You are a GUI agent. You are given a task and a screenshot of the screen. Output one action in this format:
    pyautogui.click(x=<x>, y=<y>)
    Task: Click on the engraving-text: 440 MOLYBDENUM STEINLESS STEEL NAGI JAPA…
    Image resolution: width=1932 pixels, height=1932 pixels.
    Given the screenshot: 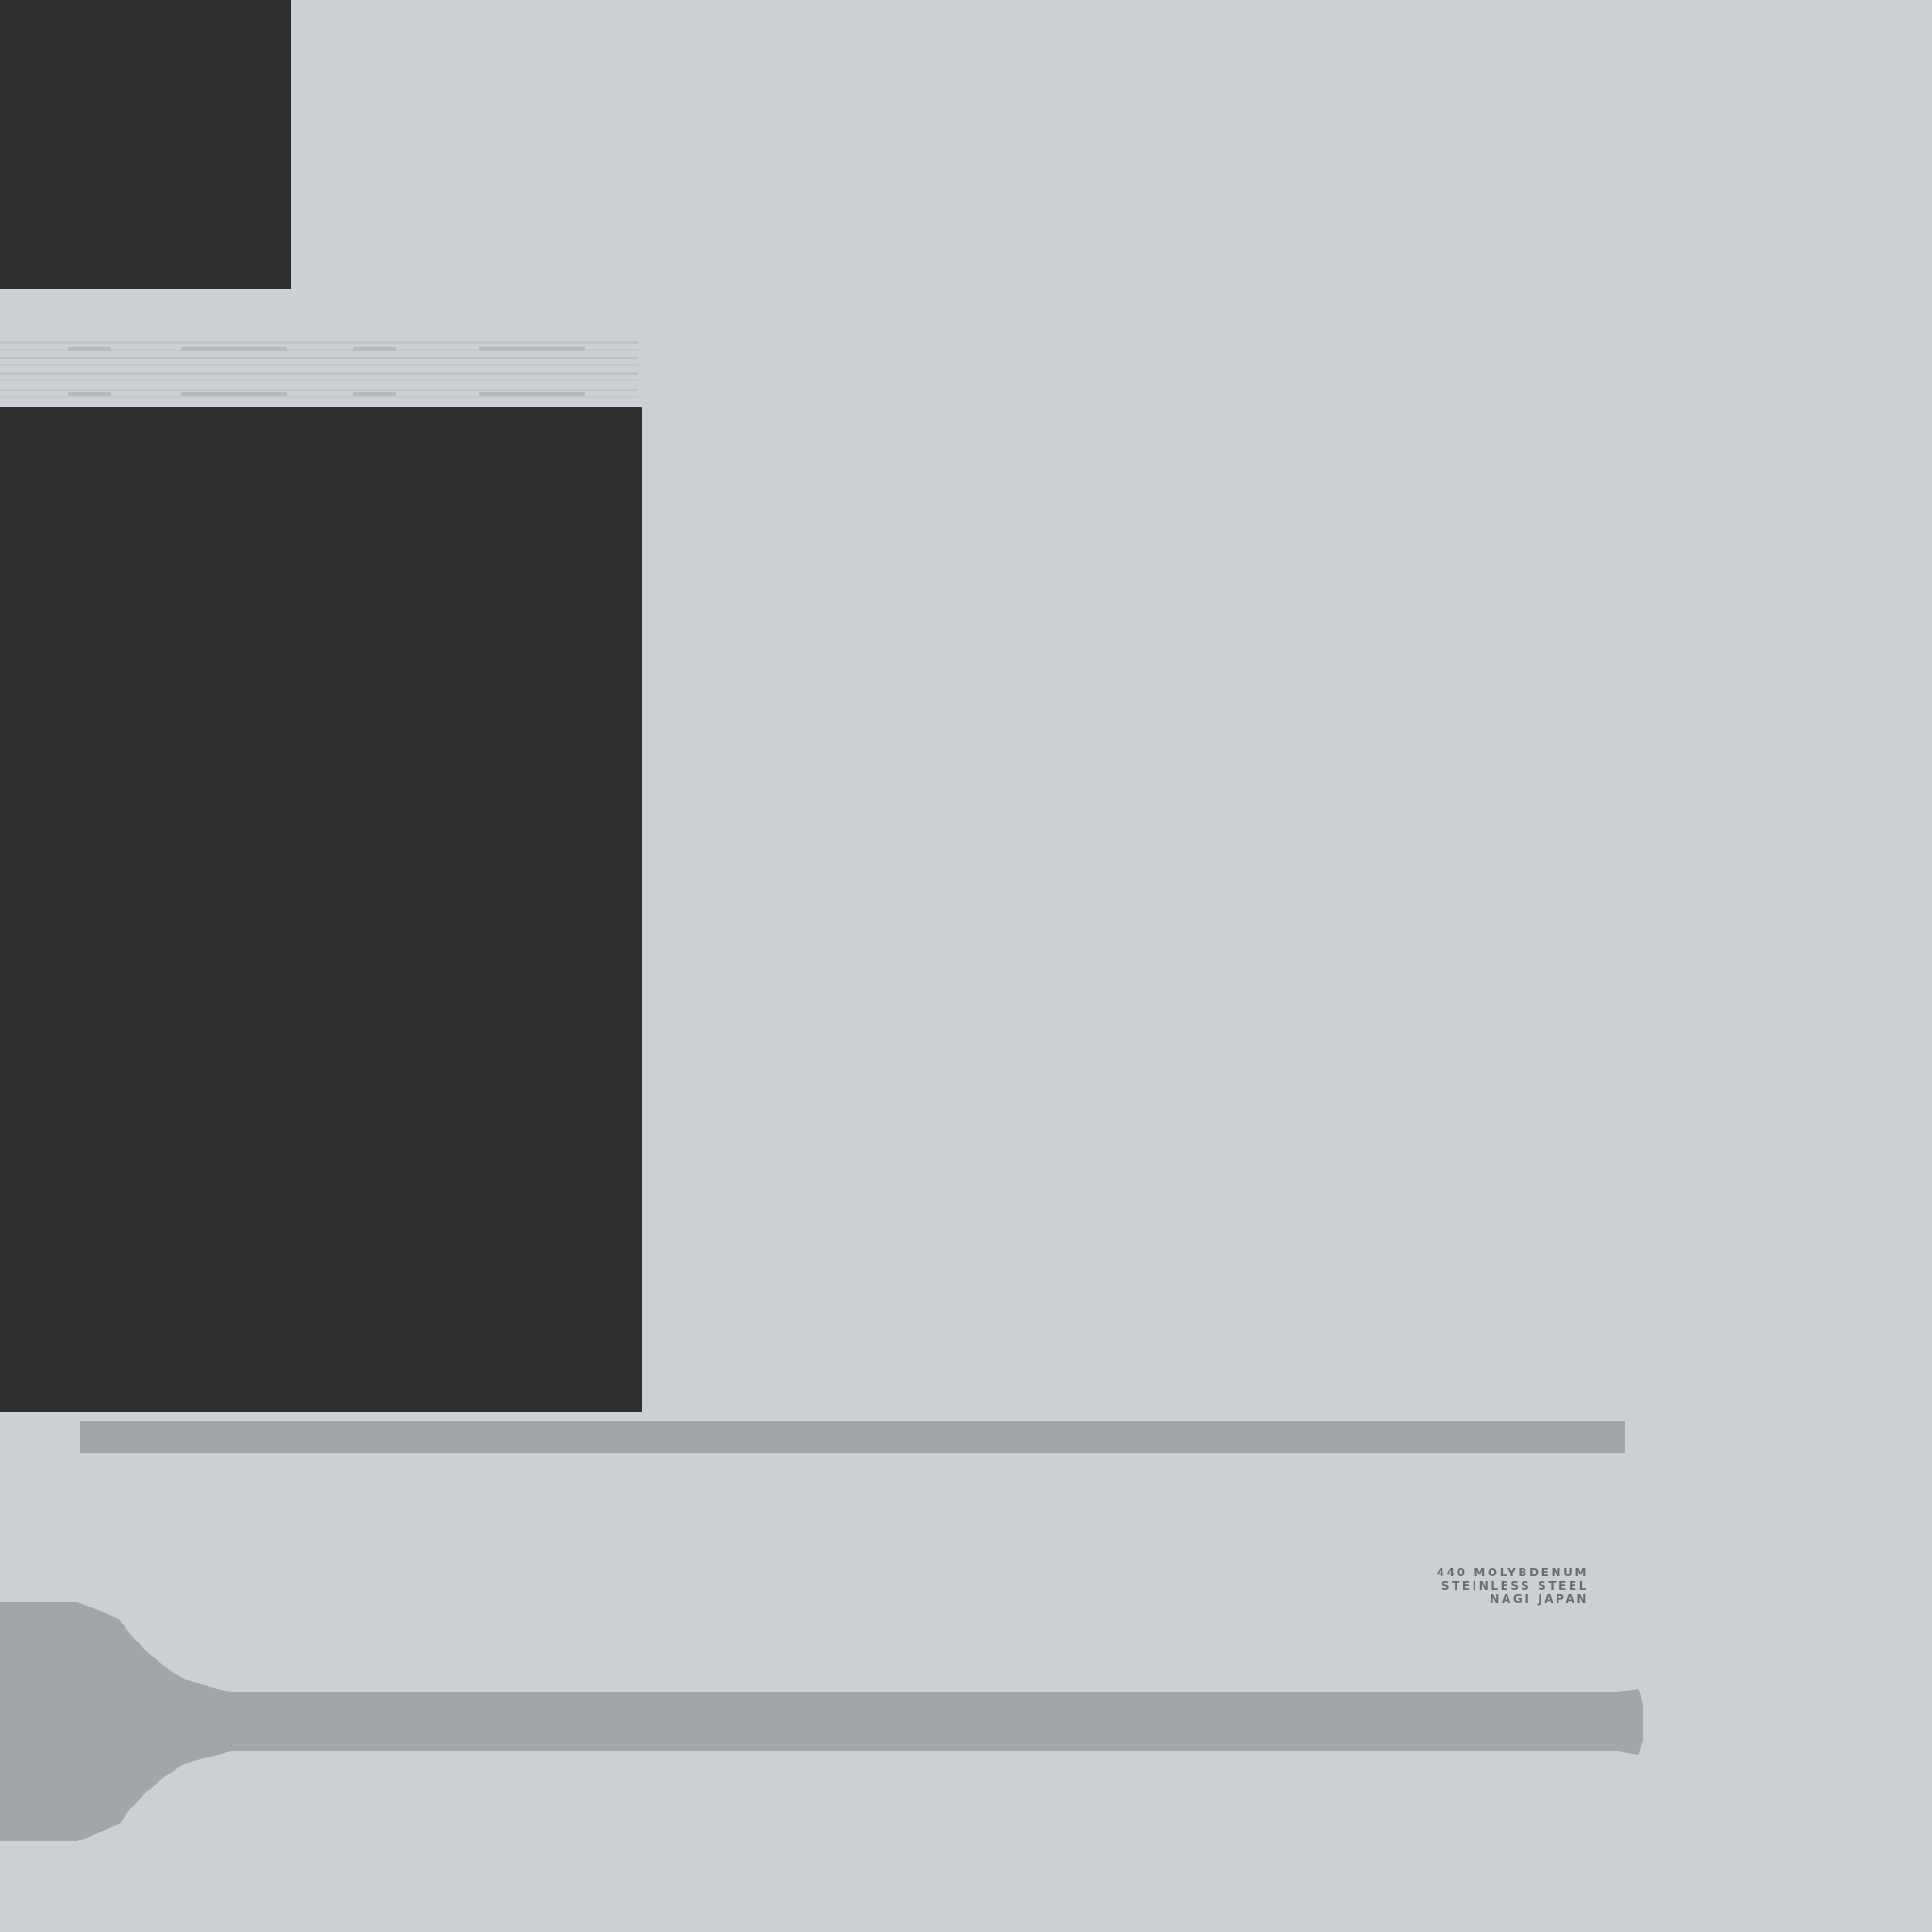 What is the action you would take?
    pyautogui.click(x=1513, y=1586)
    